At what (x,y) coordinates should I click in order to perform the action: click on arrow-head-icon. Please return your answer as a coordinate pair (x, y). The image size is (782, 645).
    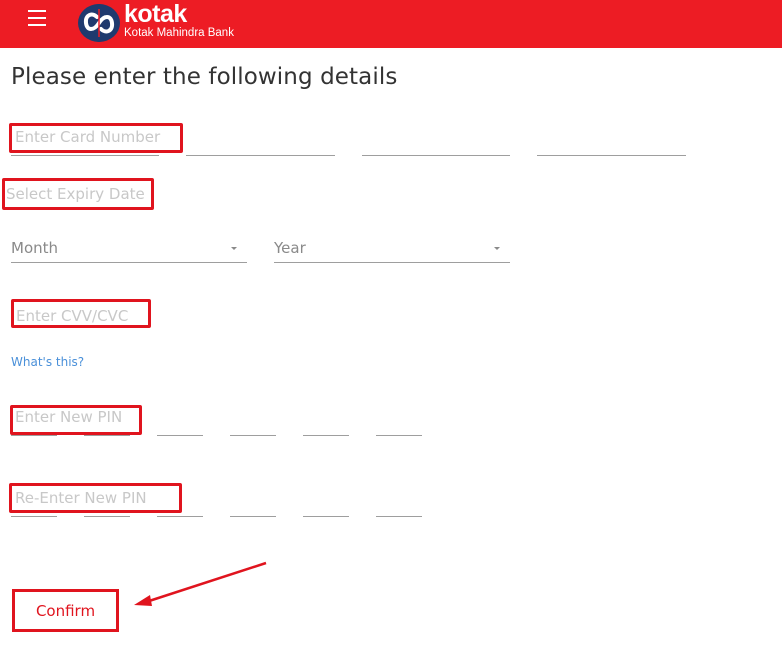
    Looking at the image, I should click on (143, 600).